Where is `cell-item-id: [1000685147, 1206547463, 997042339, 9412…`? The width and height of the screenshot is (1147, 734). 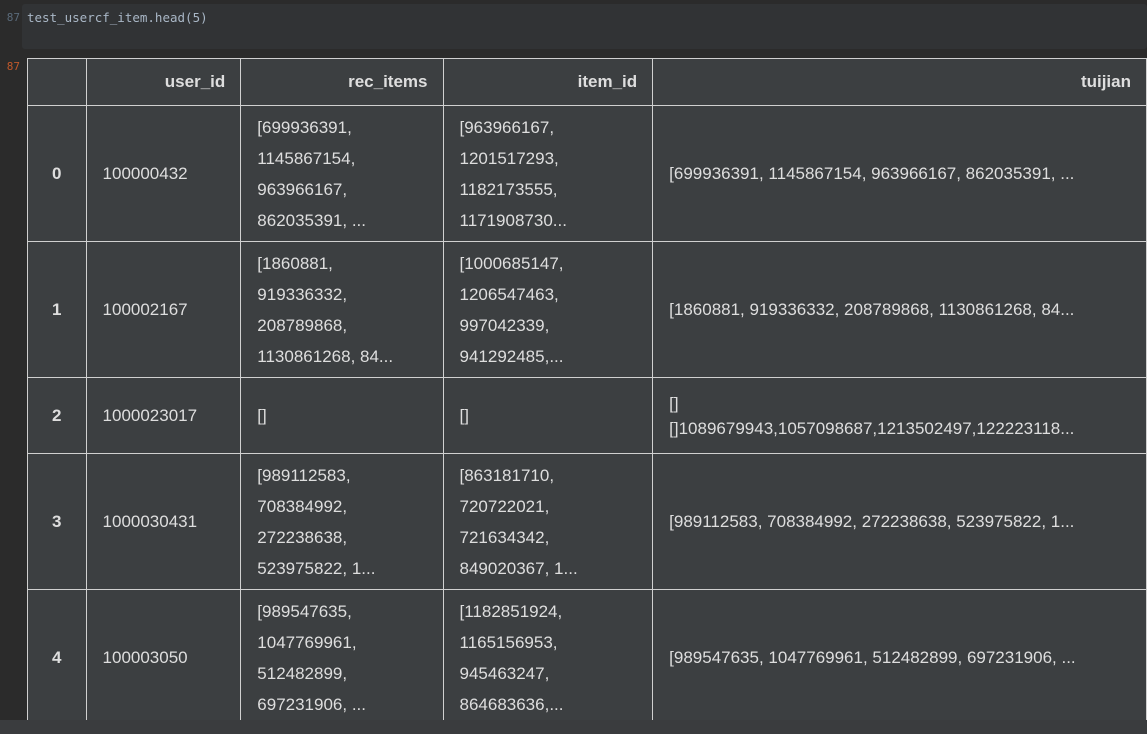 cell-item-id: [1000685147, 1206547463, 997042339, 9412… is located at coordinates (548, 309).